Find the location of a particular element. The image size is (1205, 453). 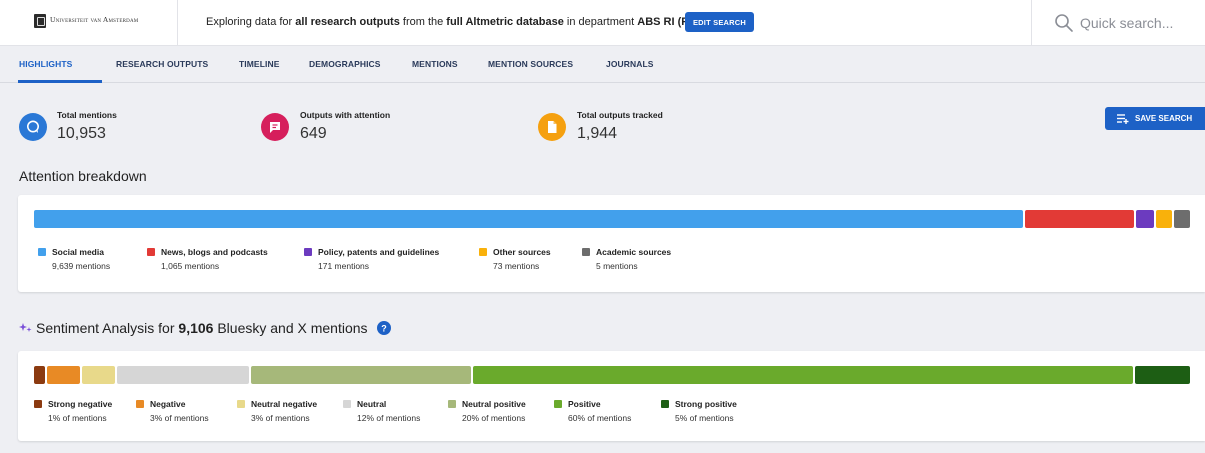

tab-mention-sources: MENTION SOURCES is located at coordinates (530, 64).